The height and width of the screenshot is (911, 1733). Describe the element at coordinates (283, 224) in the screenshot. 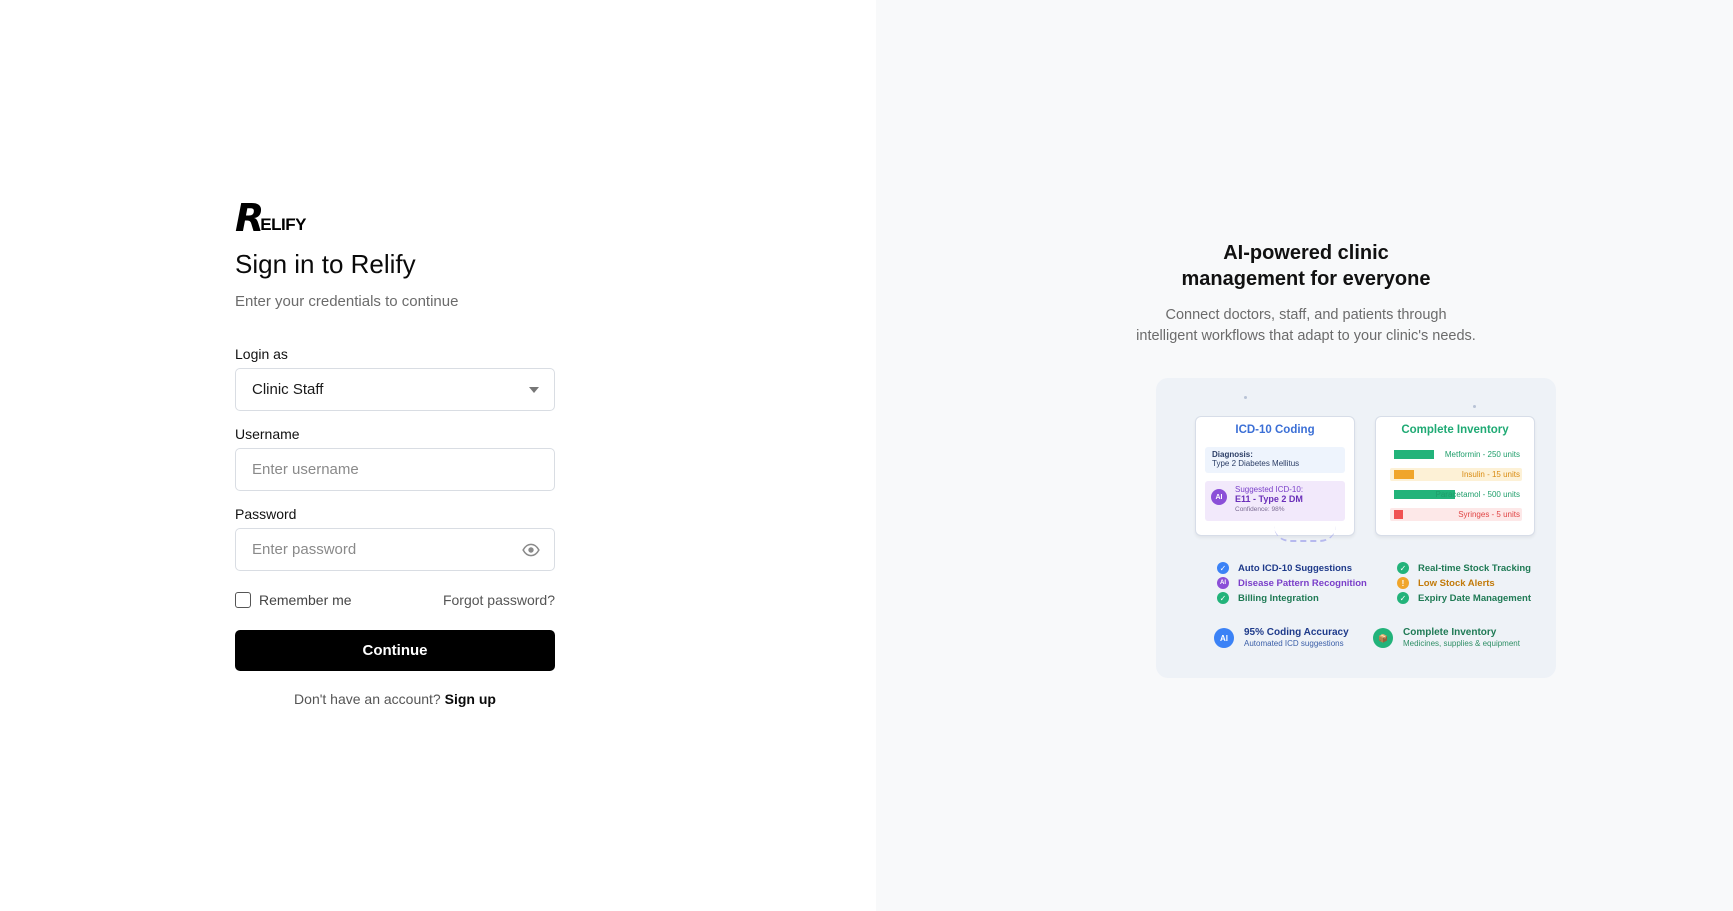

I see `logo-wordmark: ELIFY` at that location.